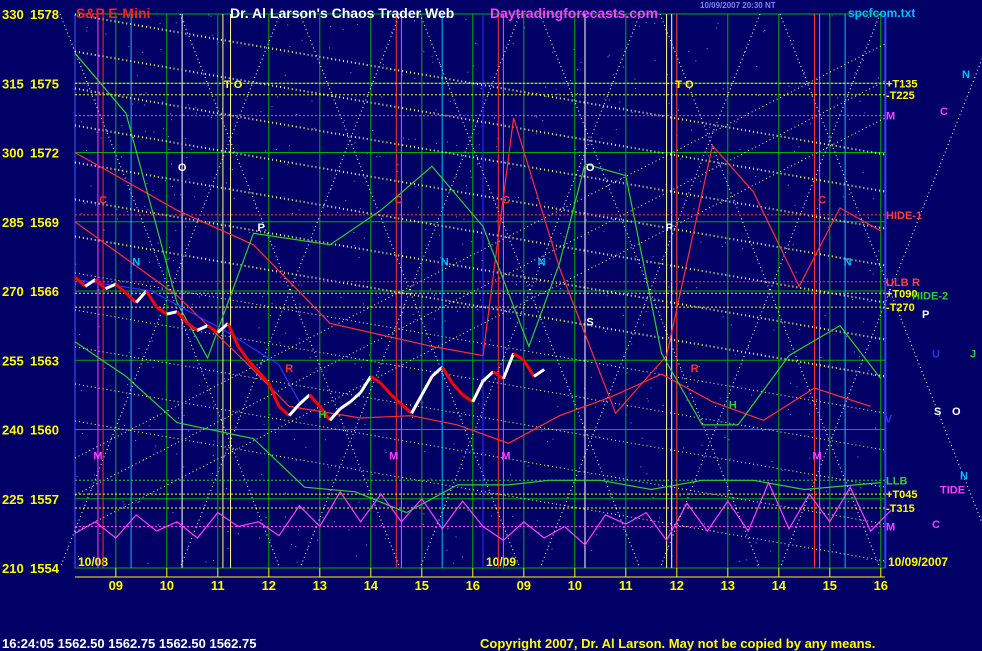  What do you see at coordinates (944, 112) in the screenshot?
I see `edge-label: C` at bounding box center [944, 112].